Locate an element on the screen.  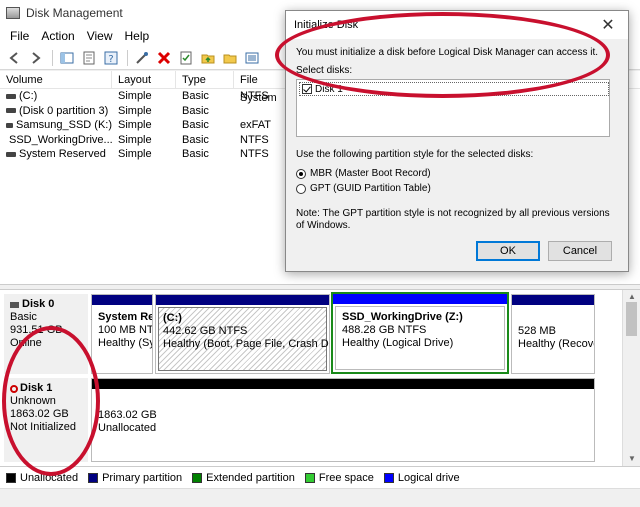
mbr-option: MBR (Master Boot Record) is located at coordinates (457, 173).